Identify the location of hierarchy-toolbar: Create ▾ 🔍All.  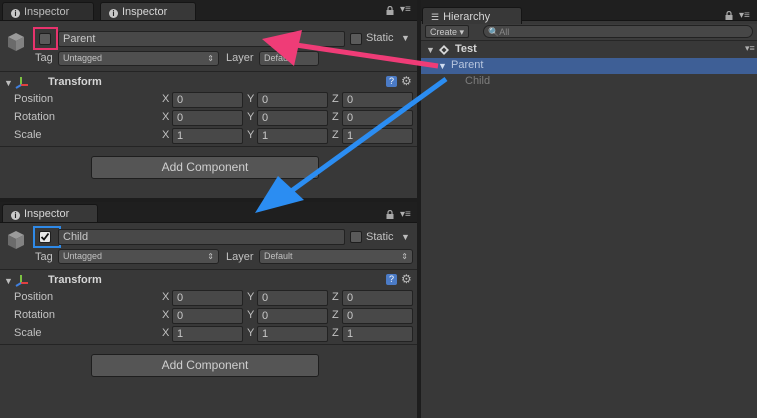
(589, 32).